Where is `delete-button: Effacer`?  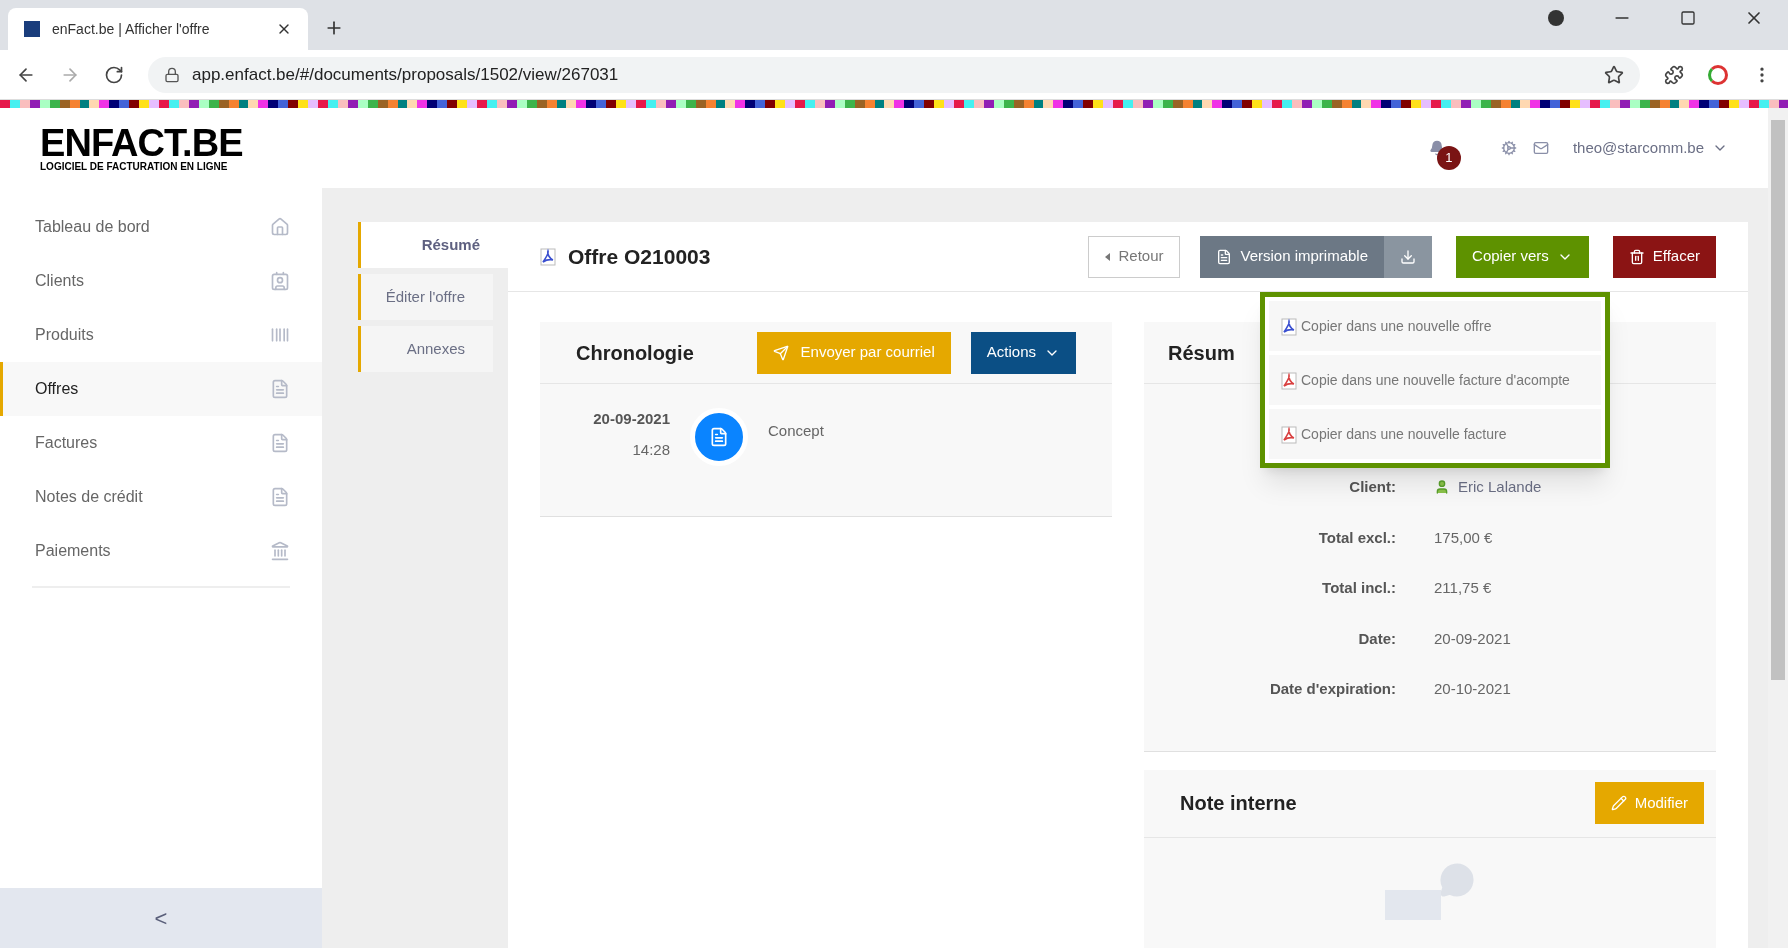 delete-button: Effacer is located at coordinates (1664, 256).